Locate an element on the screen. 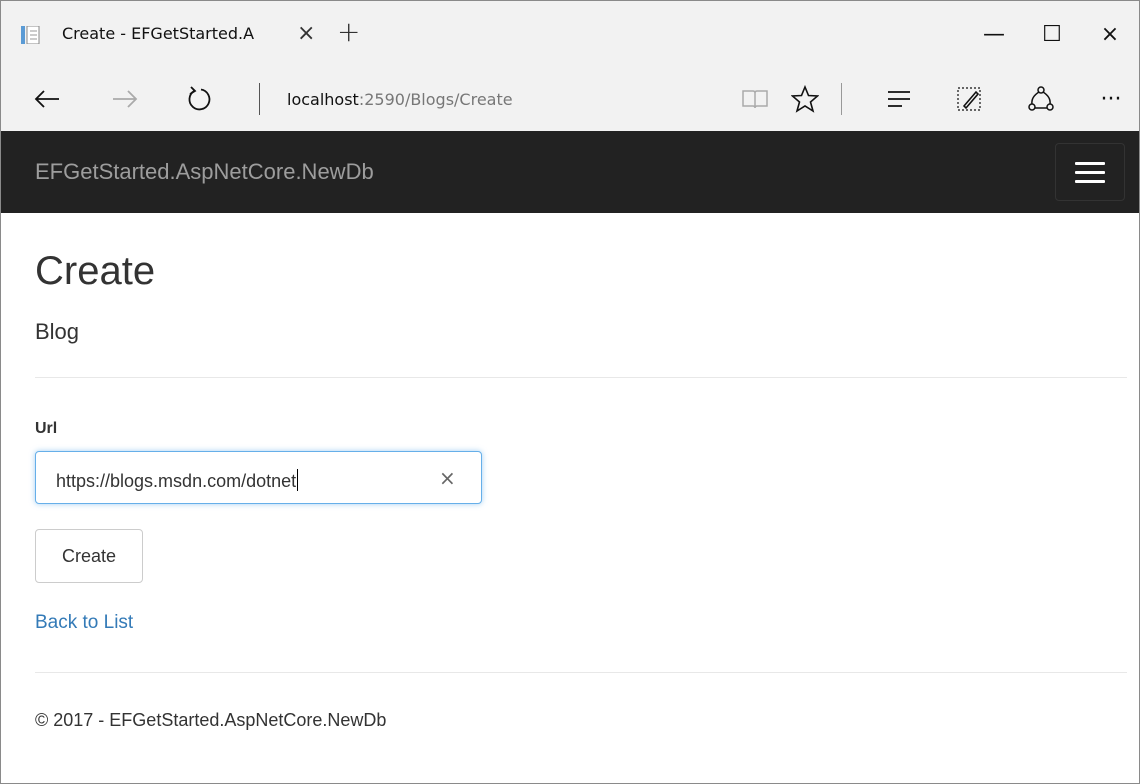 The height and width of the screenshot is (784, 1140). url-host: localhost is located at coordinates (323, 99).